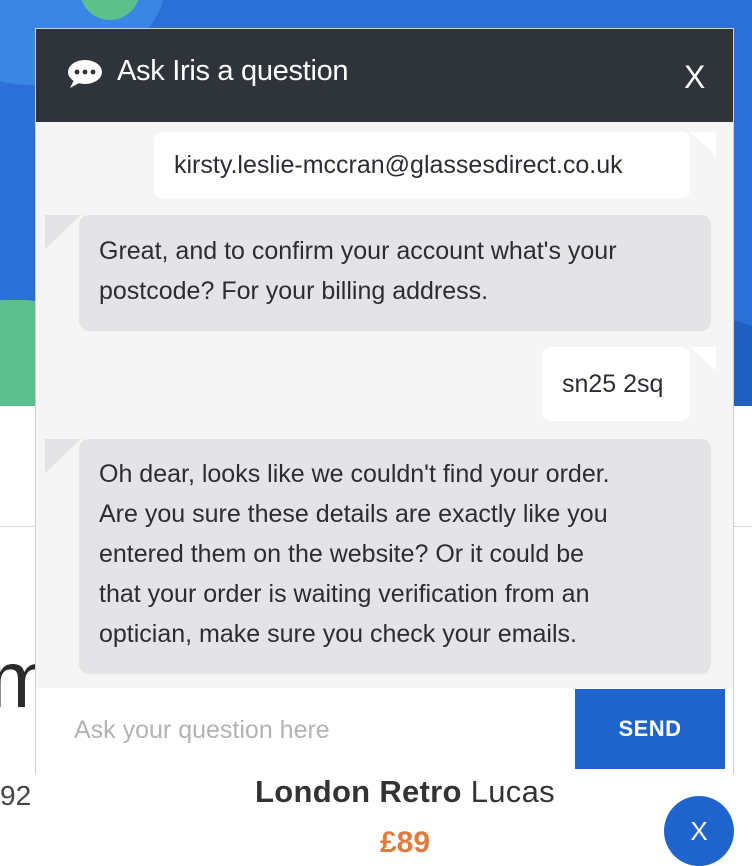 The width and height of the screenshot is (752, 866). Describe the element at coordinates (398, 165) in the screenshot. I see `user-message-text: kirsty.leslie-mccran@glassesdirect.co.uk` at that location.